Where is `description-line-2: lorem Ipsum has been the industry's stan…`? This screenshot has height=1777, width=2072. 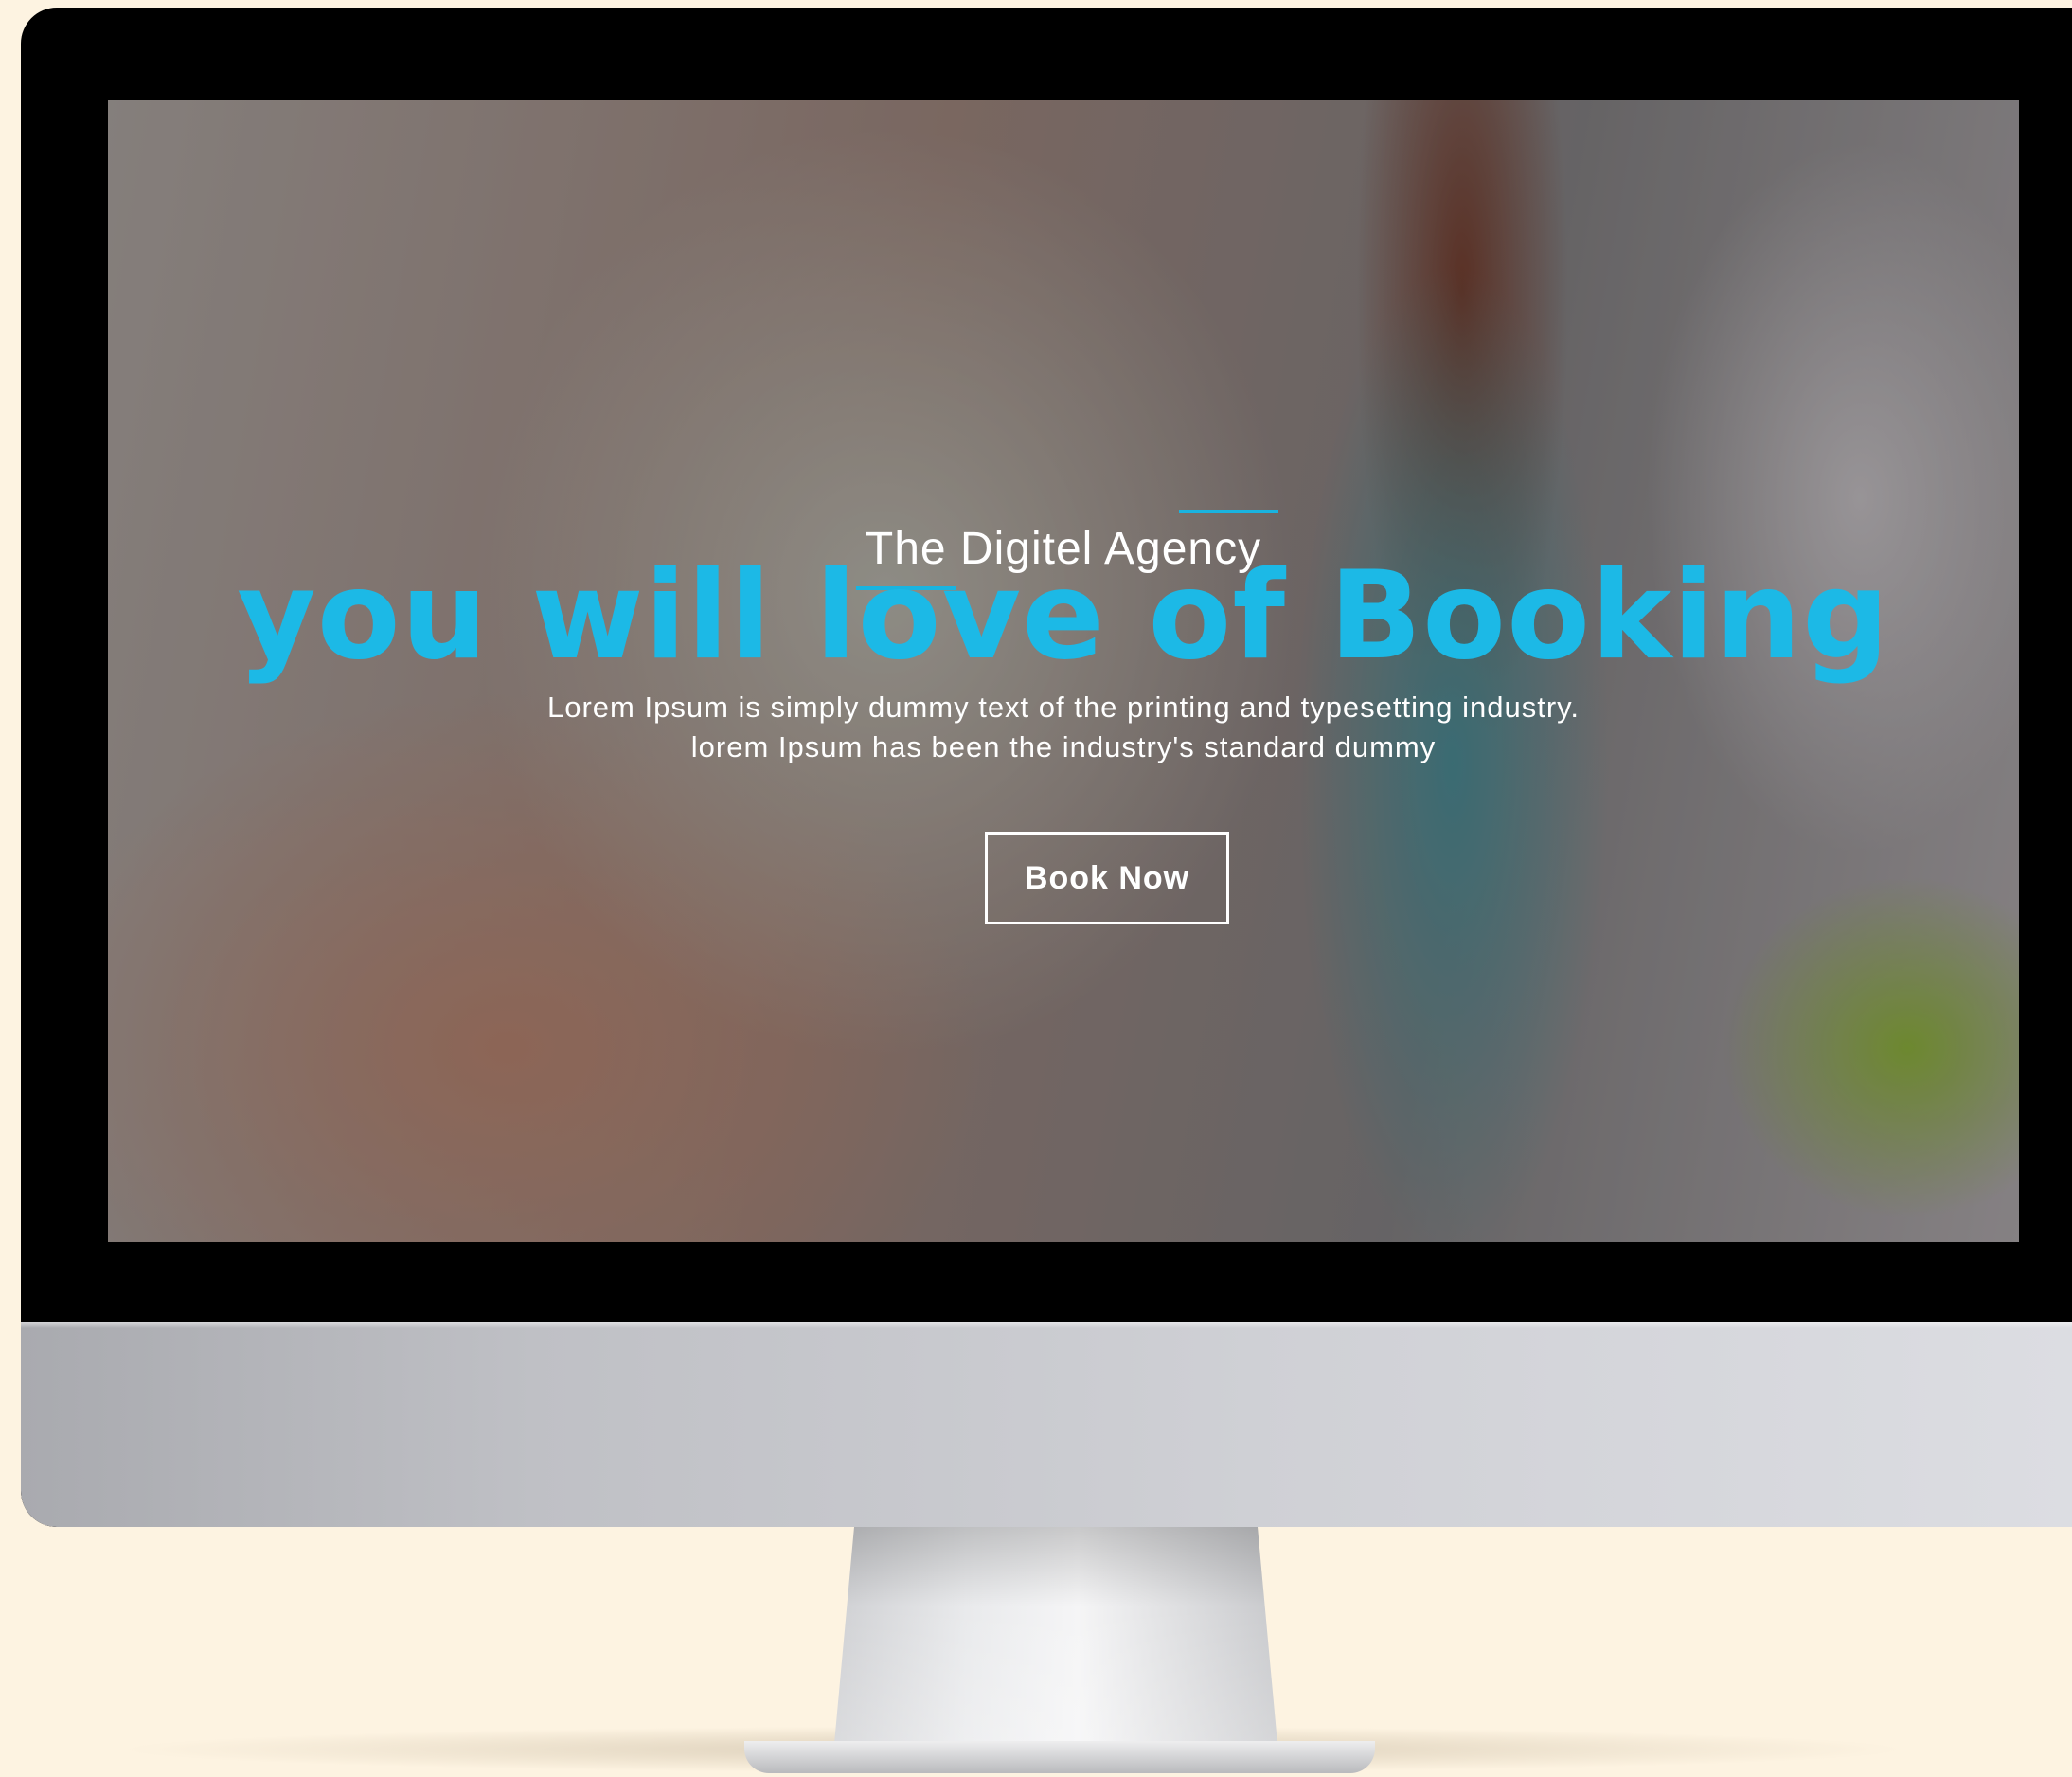
description-line-2: lorem Ipsum has been the industry's stan… is located at coordinates (1064, 746).